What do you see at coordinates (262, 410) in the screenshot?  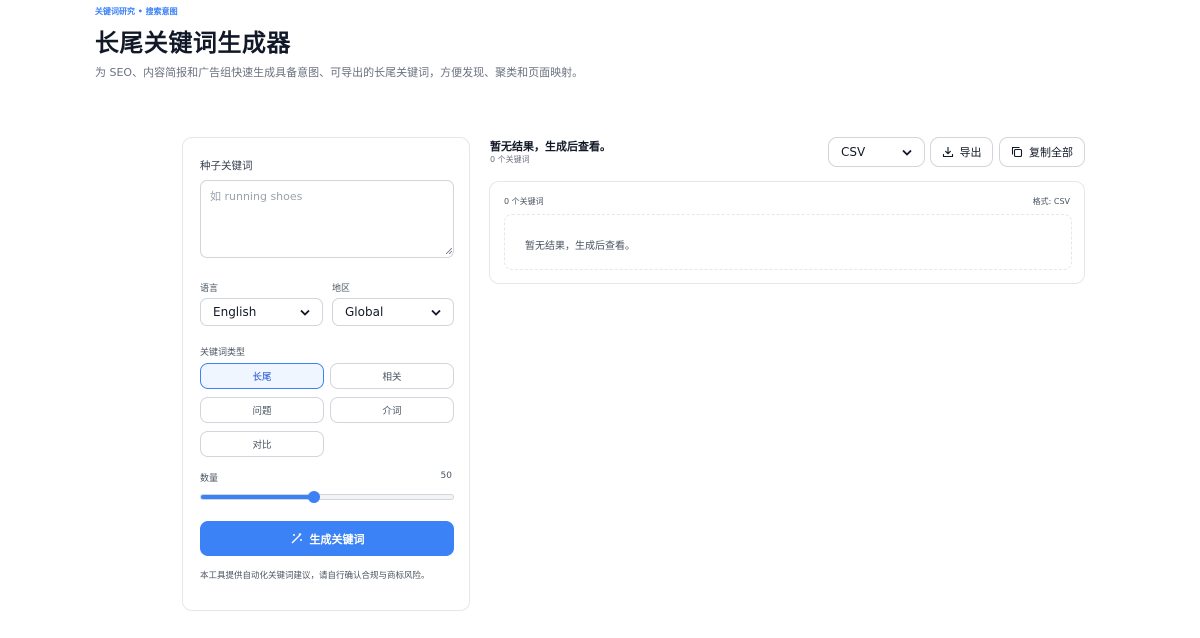 I see `type-option-question: 问题` at bounding box center [262, 410].